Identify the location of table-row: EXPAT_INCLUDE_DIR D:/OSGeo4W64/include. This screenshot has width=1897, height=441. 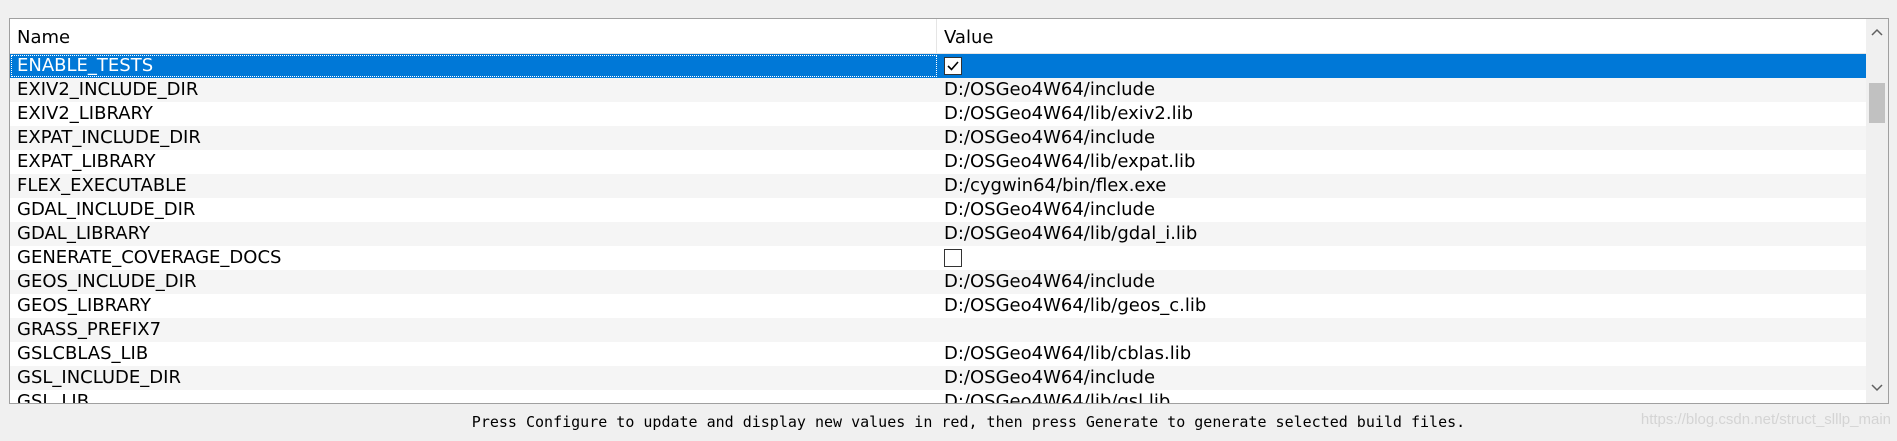
(938, 138).